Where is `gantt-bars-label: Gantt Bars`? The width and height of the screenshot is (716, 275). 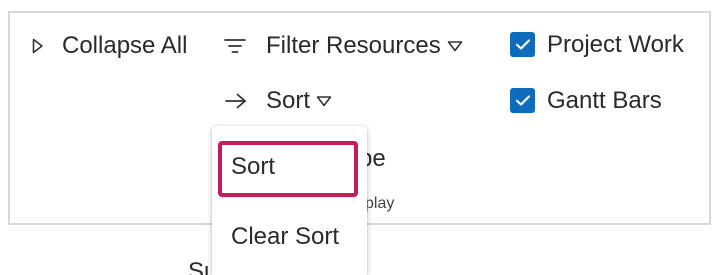 gantt-bars-label: Gantt Bars is located at coordinates (604, 100).